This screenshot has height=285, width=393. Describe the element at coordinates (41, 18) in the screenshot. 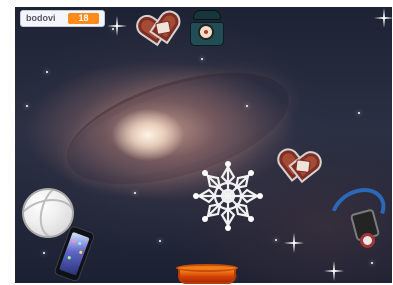

I see `score-label: bodovi` at that location.